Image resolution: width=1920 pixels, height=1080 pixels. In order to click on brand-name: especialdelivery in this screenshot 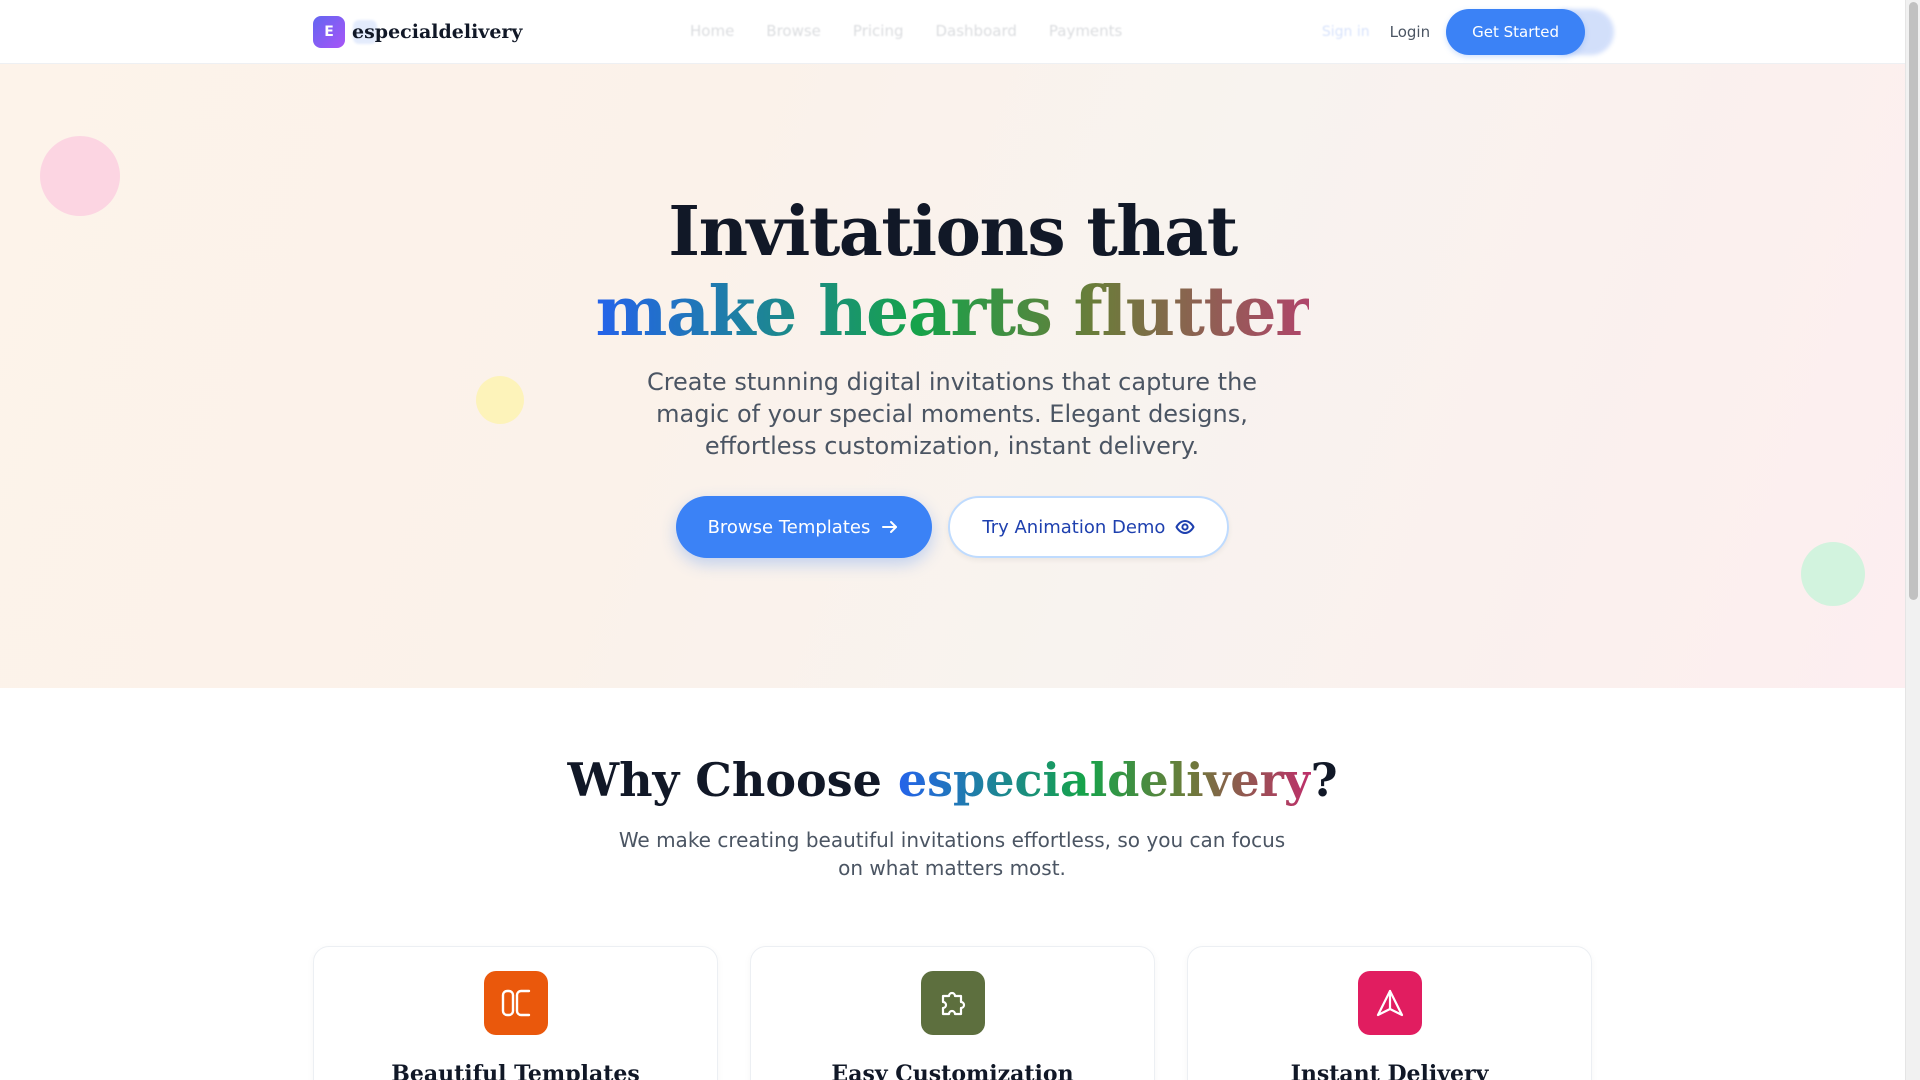, I will do `click(437, 32)`.